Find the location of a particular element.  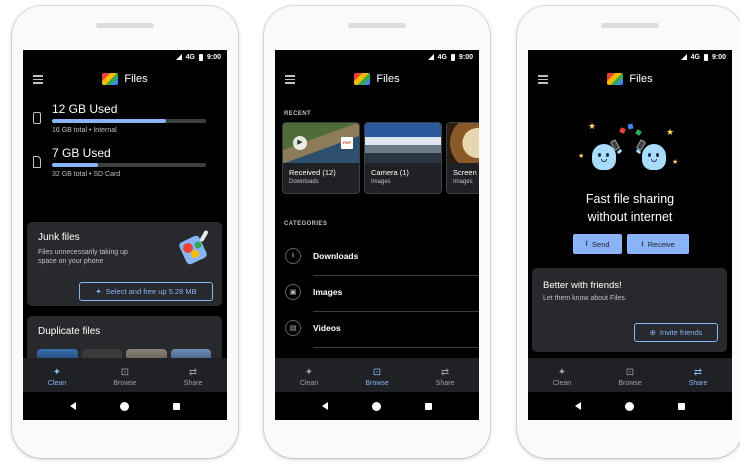

category-images: ▣ Images is located at coordinates (377, 292).